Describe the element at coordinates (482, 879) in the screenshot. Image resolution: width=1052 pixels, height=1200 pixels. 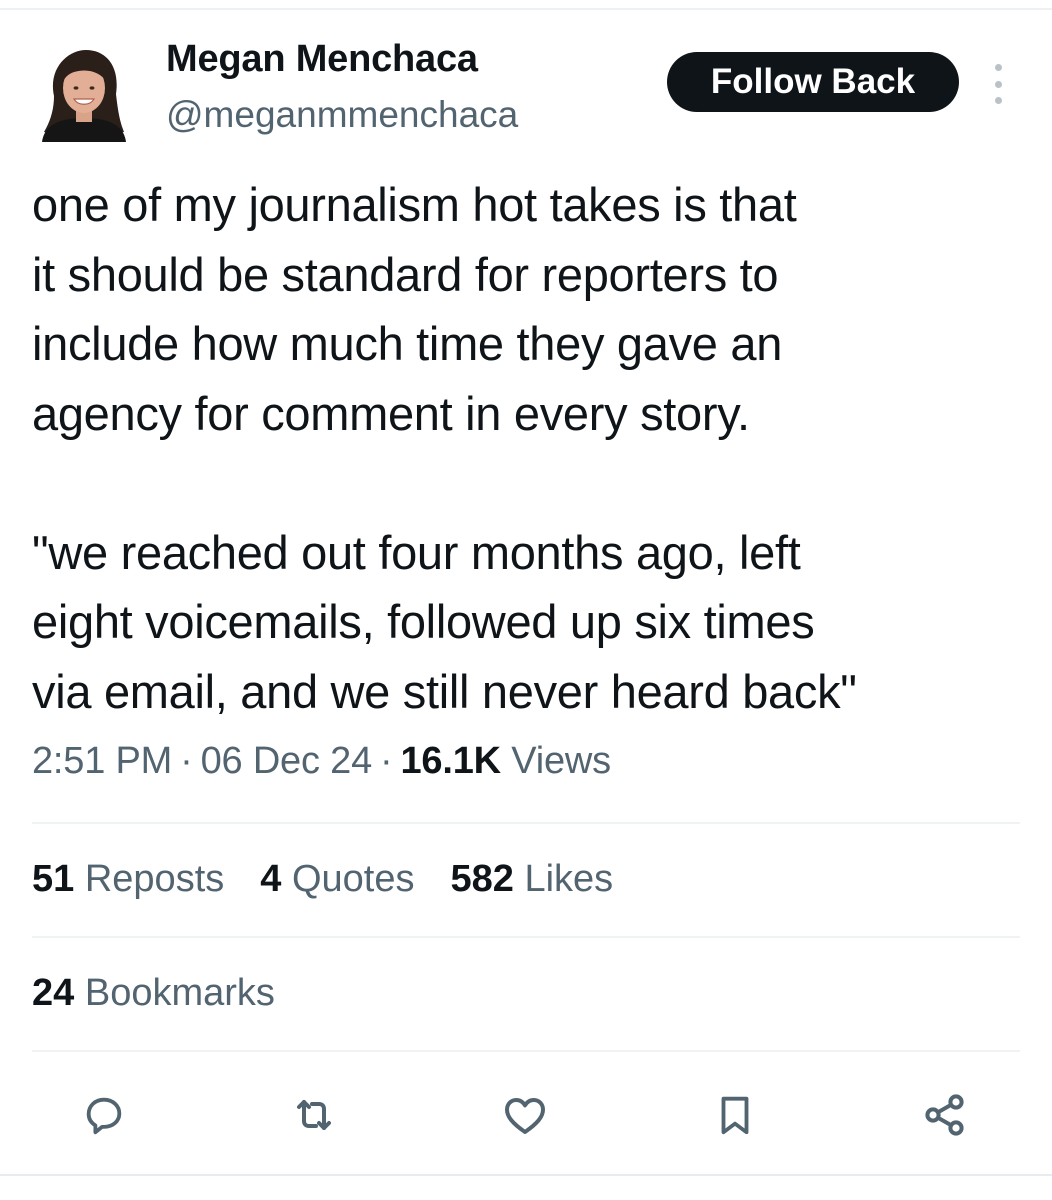
I see `likes-count: 582` at that location.